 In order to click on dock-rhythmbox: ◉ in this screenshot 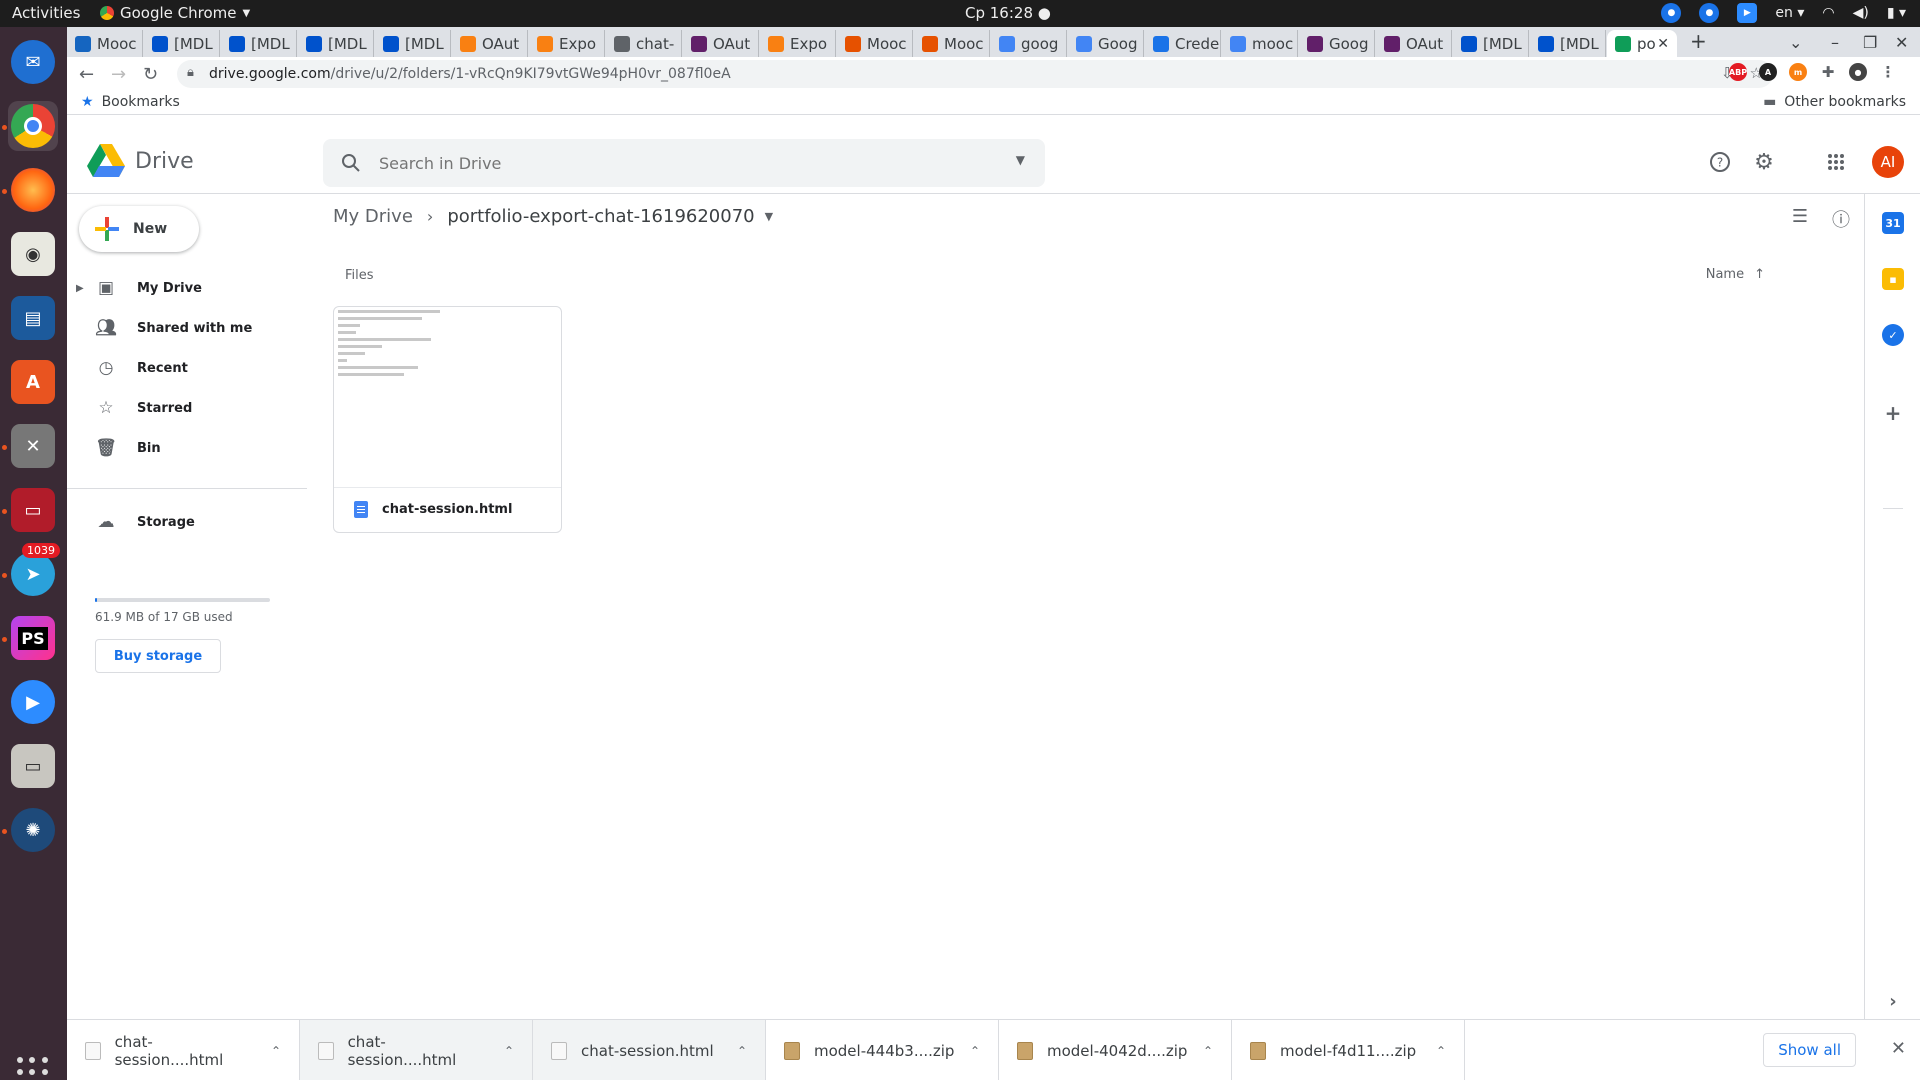, I will do `click(33, 254)`.